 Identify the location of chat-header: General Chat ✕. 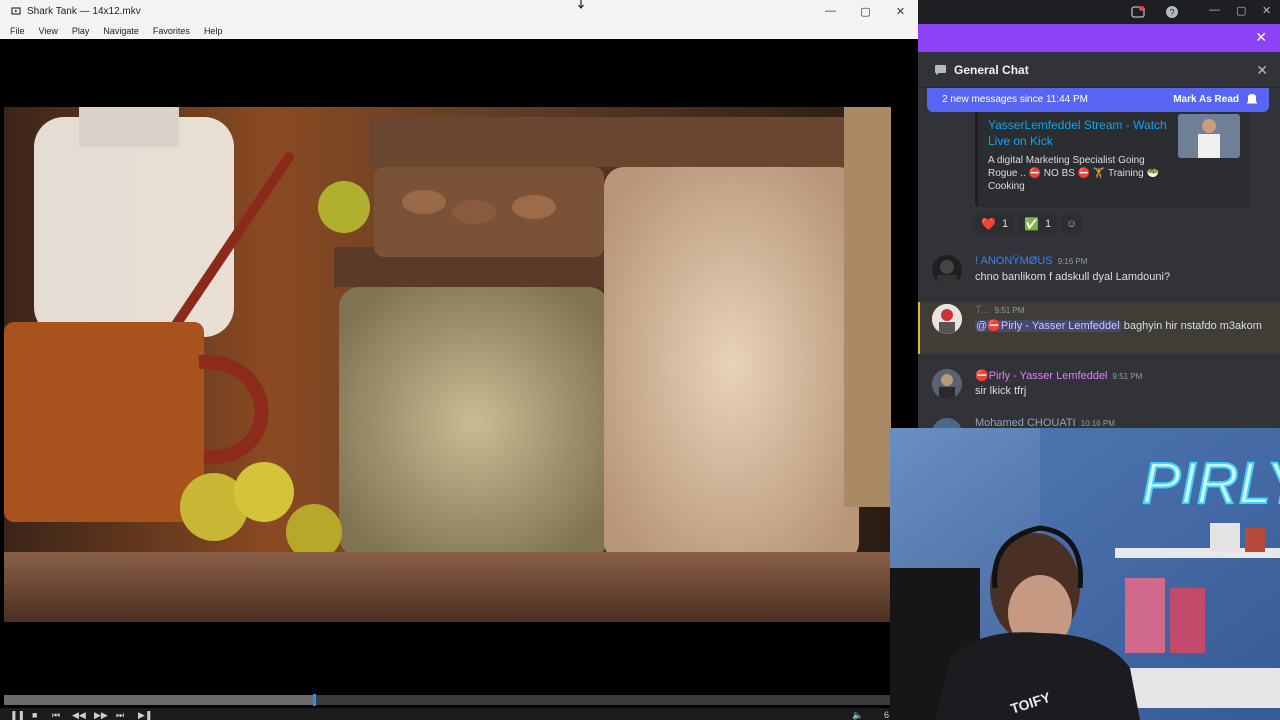
(1099, 70).